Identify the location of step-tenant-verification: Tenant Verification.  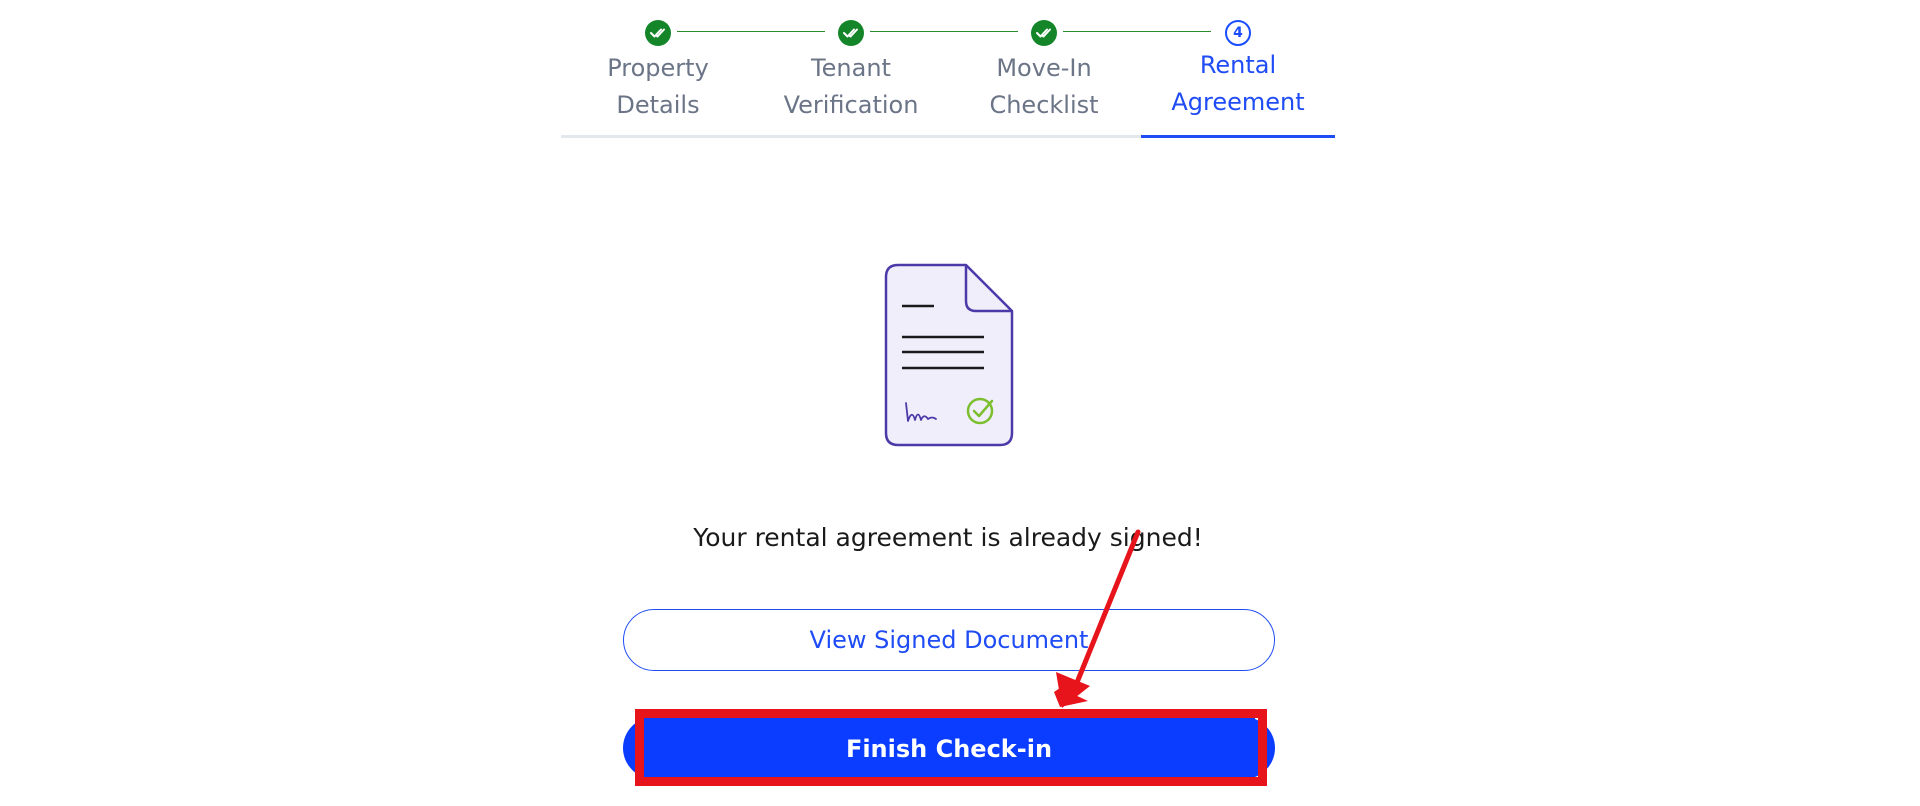
(851, 78).